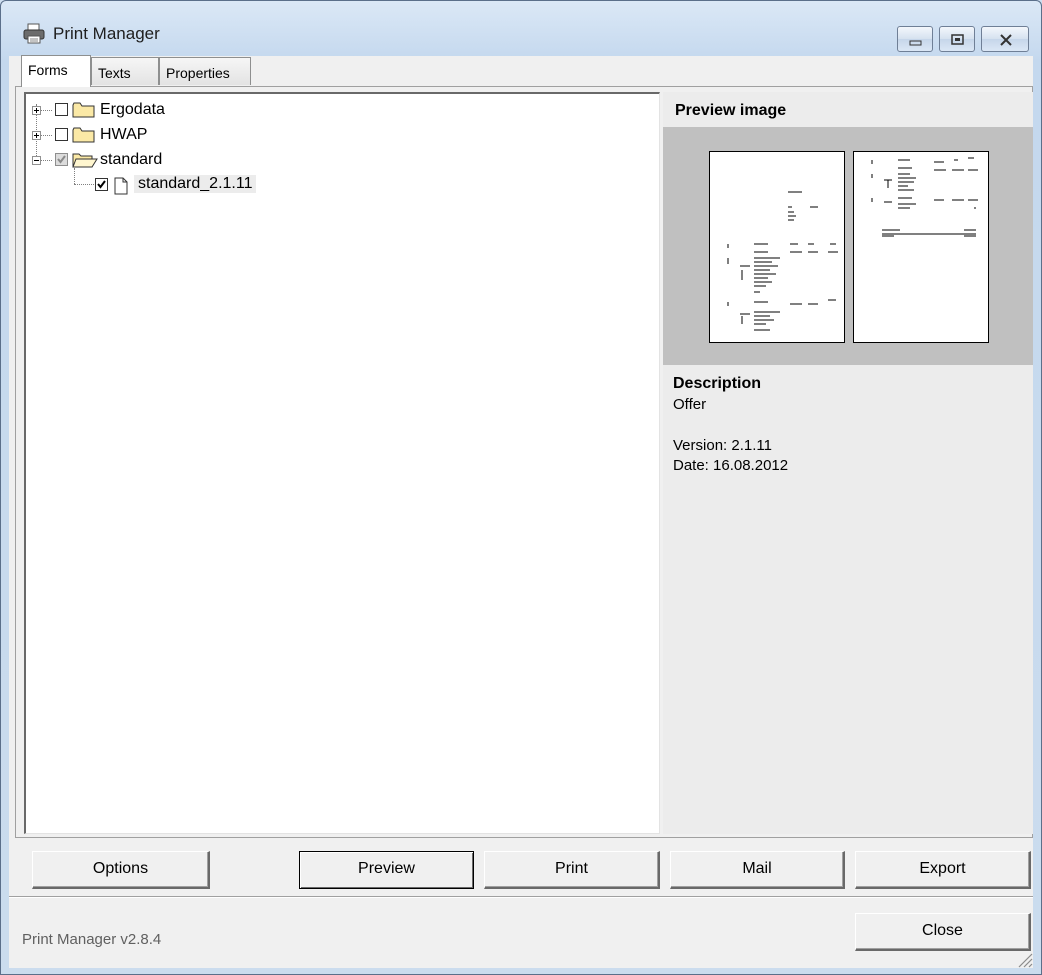 The height and width of the screenshot is (975, 1042). I want to click on print-button: Print, so click(572, 870).